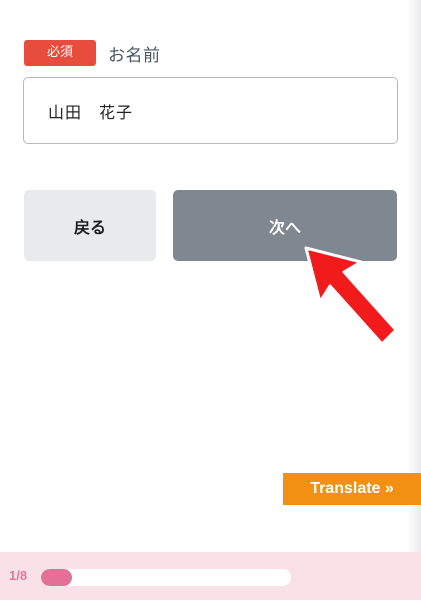 Image resolution: width=421 pixels, height=600 pixels. I want to click on back-button: 戻る, so click(90, 225).